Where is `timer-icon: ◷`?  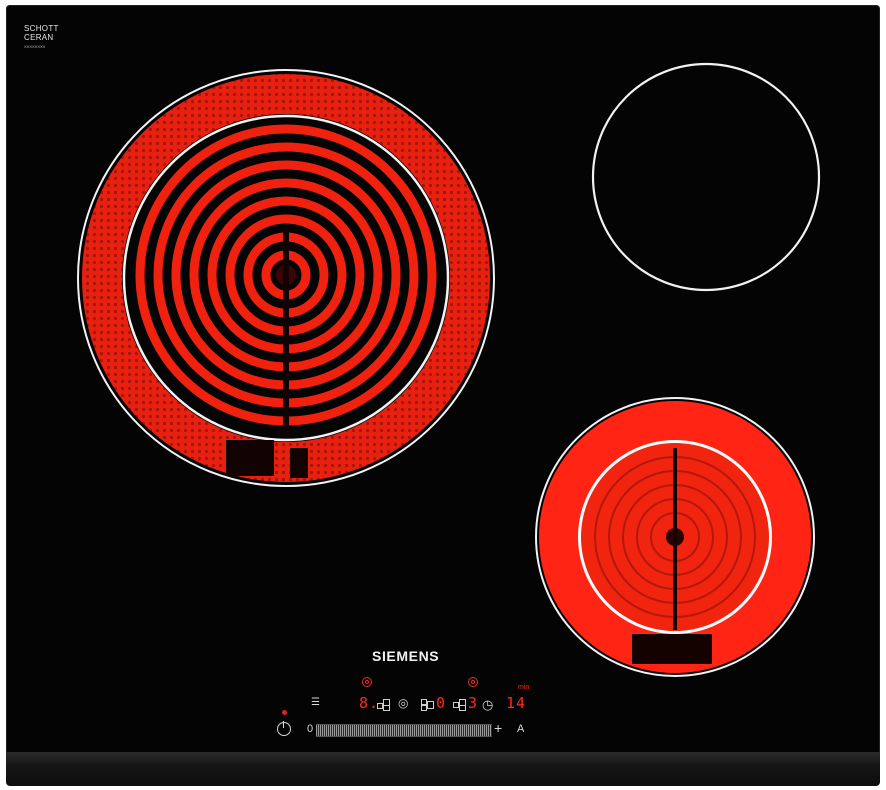
timer-icon: ◷ is located at coordinates (487, 705).